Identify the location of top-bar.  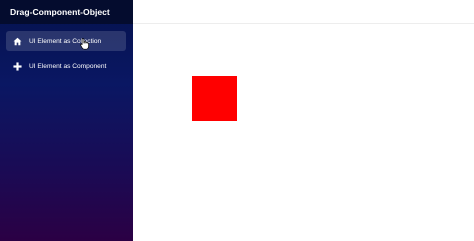
(303, 12).